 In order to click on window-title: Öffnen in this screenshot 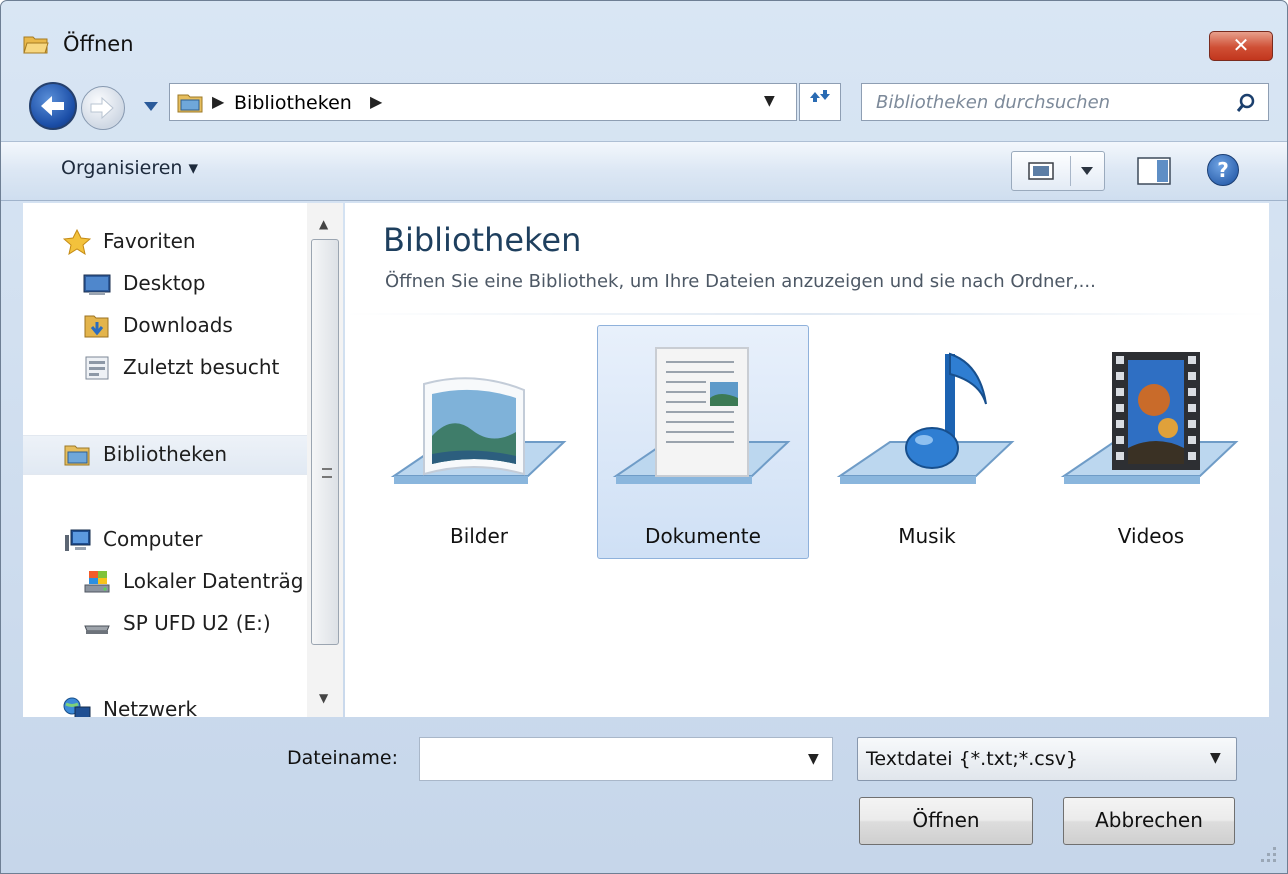, I will do `click(98, 44)`.